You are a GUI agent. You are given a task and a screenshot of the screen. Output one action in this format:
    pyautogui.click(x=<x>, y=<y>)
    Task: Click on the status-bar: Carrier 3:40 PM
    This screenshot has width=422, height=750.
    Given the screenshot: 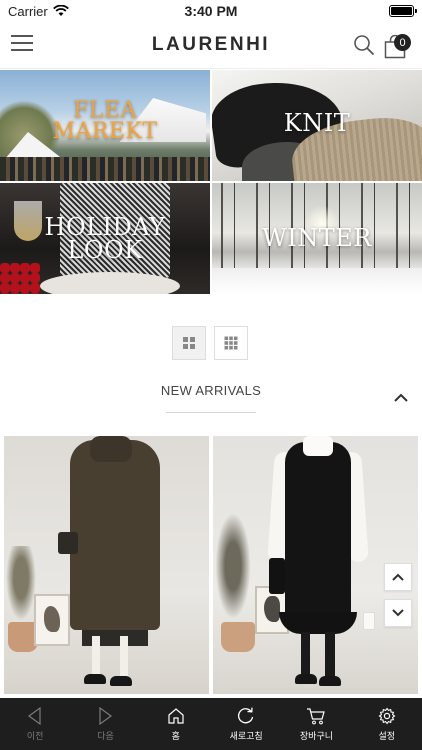 What is the action you would take?
    pyautogui.click(x=211, y=11)
    